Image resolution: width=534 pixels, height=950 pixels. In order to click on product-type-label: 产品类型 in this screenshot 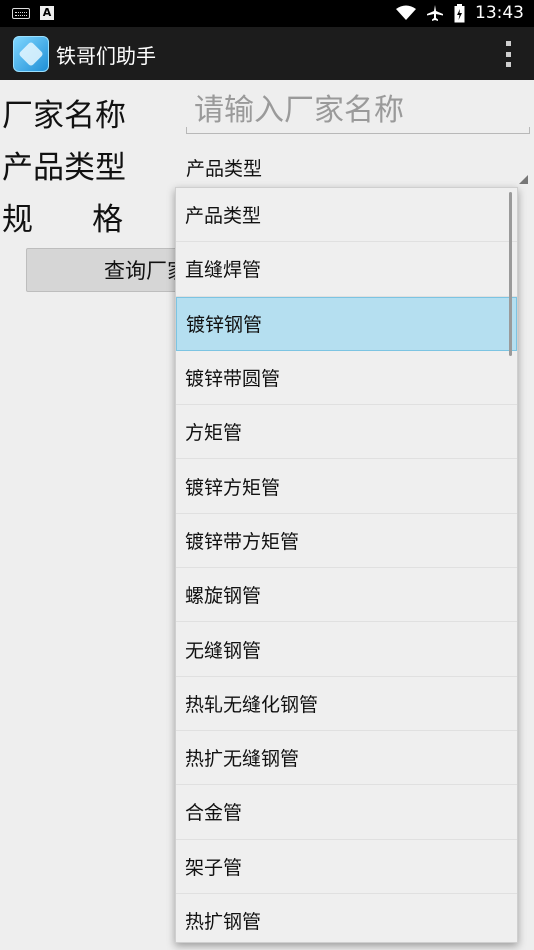, I will do `click(64, 168)`.